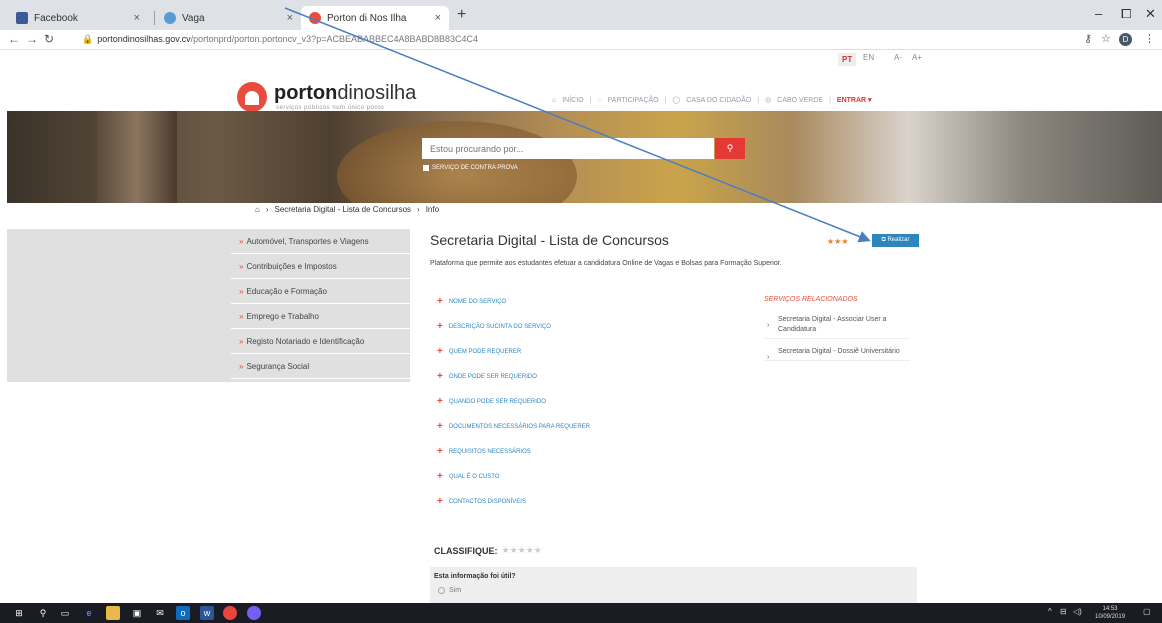  What do you see at coordinates (718, 100) in the screenshot?
I see `nav-casa-do-cidadao: CASA DO CIDADÃO` at bounding box center [718, 100].